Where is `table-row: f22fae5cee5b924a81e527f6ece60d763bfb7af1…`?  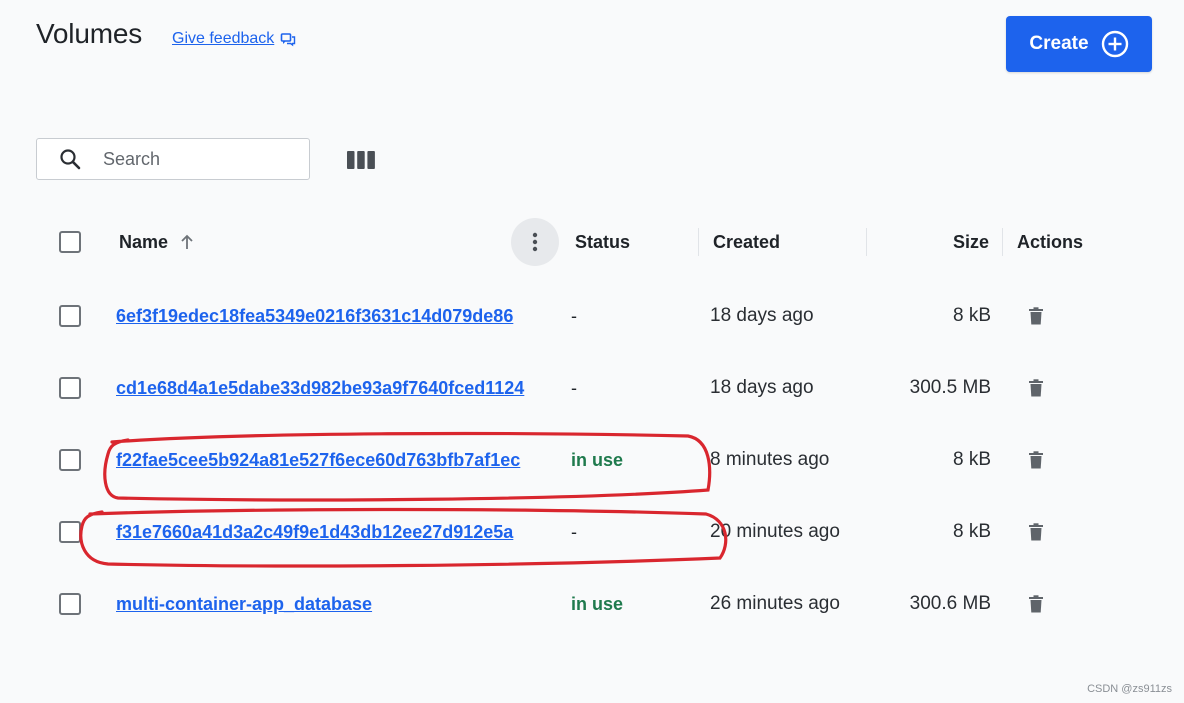
table-row: f22fae5cee5b924a81e527f6ece60d763bfb7af1… is located at coordinates (592, 460).